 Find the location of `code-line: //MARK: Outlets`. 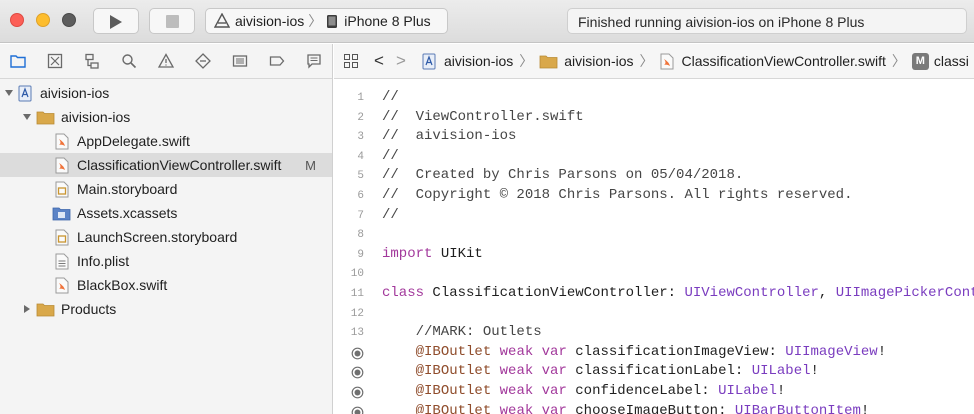

code-line: //MARK: Outlets is located at coordinates (462, 332).